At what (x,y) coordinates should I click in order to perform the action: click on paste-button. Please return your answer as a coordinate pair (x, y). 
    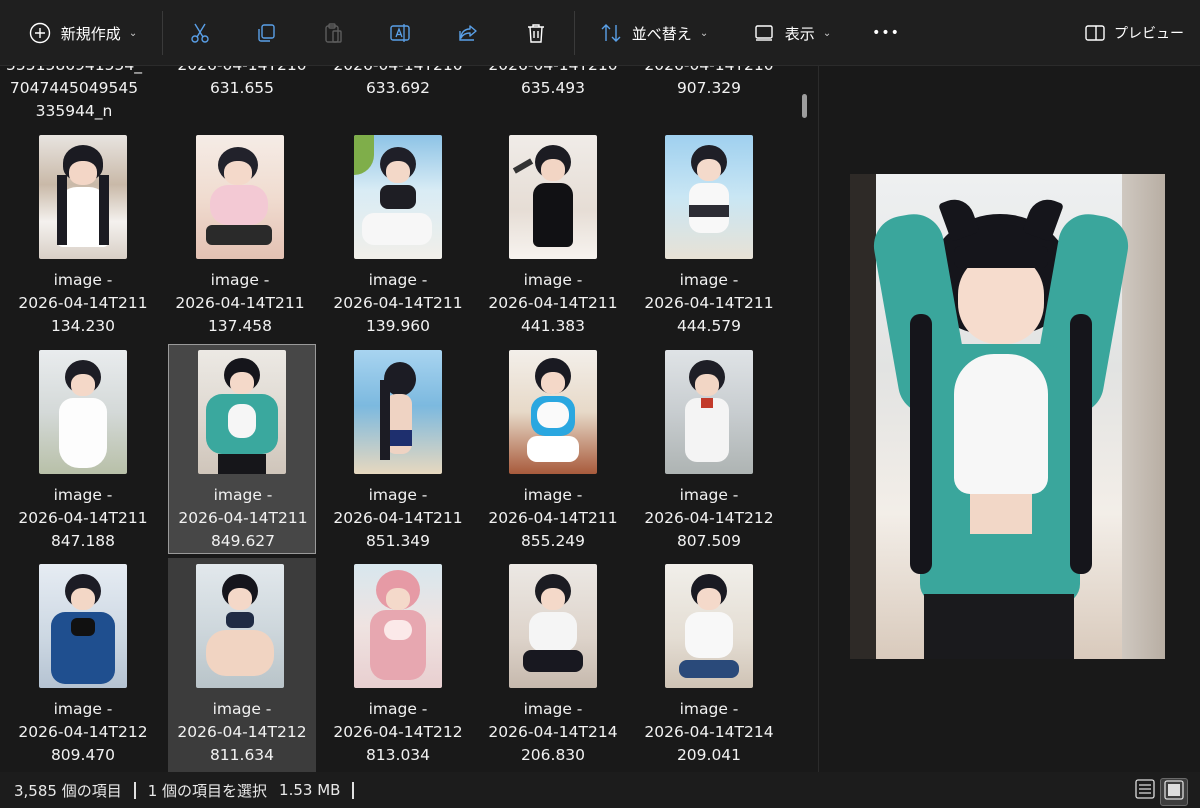
    Looking at the image, I should click on (333, 33).